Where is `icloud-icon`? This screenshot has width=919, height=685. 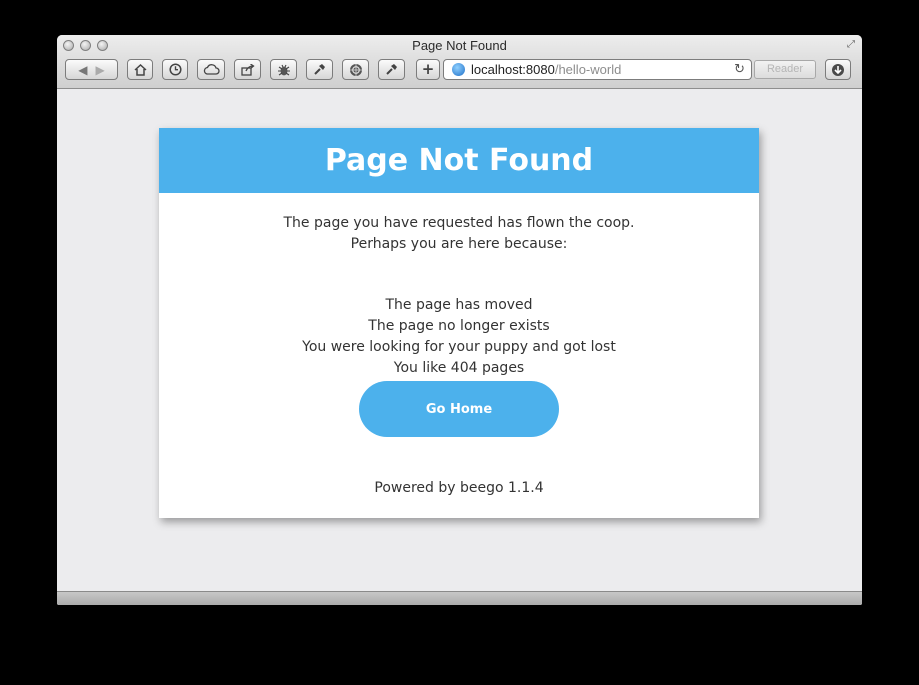 icloud-icon is located at coordinates (211, 69).